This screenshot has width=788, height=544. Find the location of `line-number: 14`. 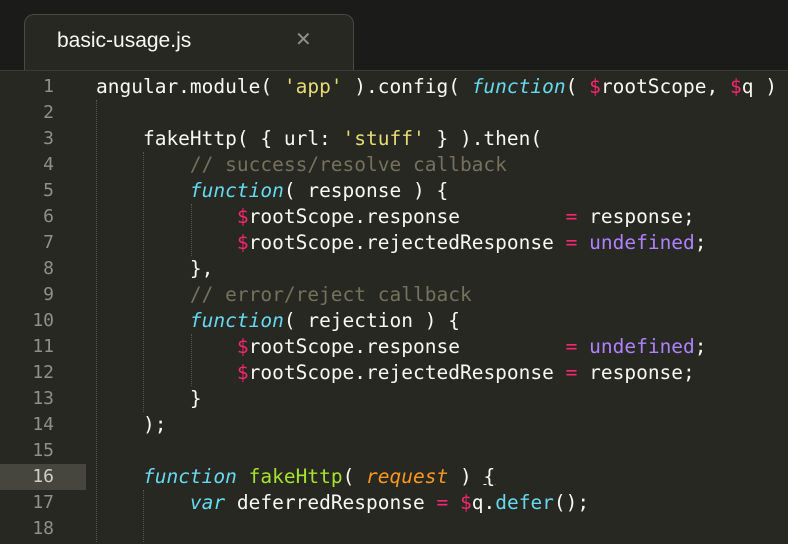

line-number: 14 is located at coordinates (43, 424).